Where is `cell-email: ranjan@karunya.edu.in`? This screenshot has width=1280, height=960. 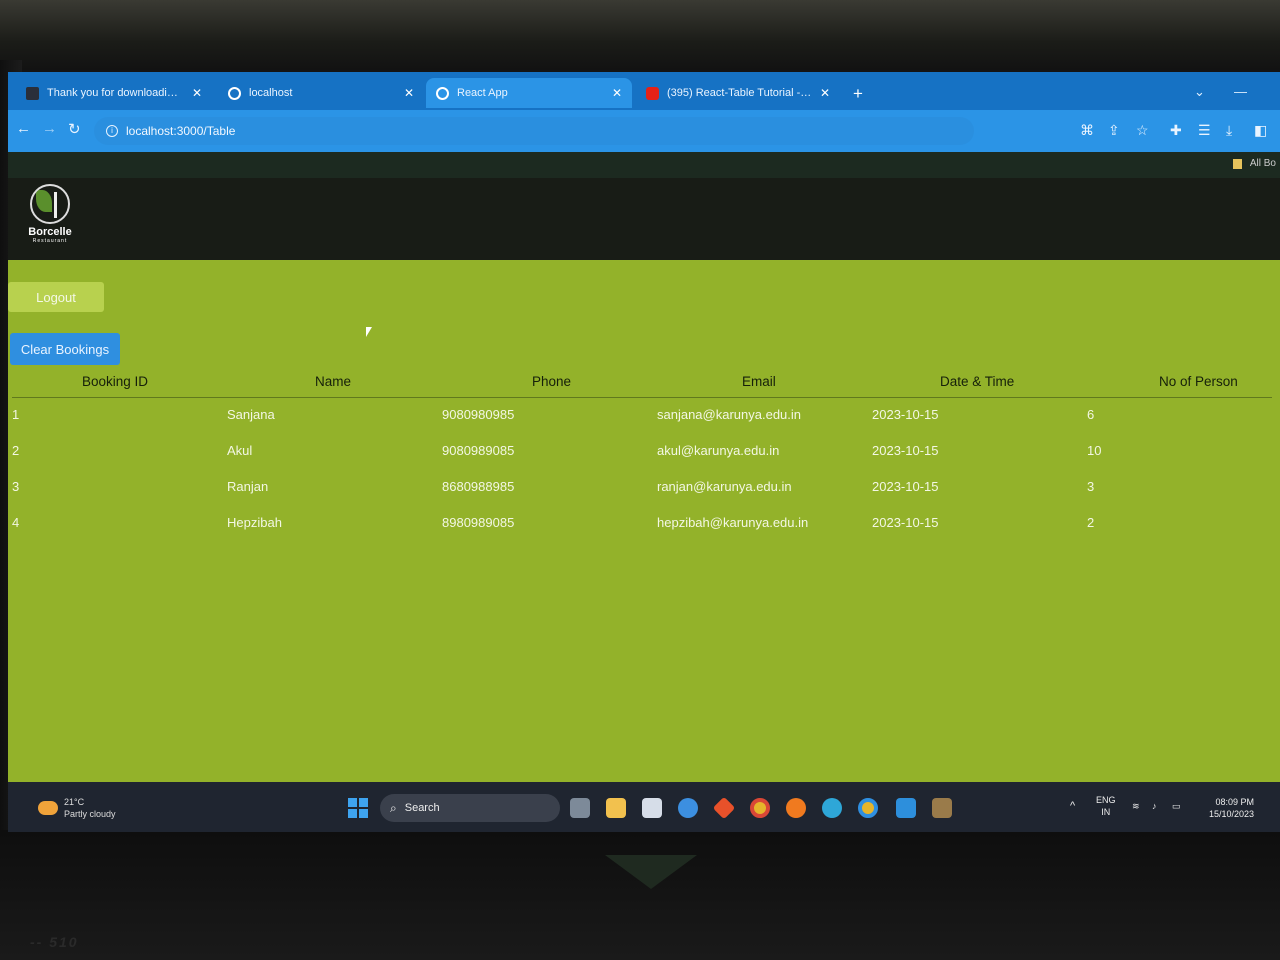
cell-email: ranjan@karunya.edu.in is located at coordinates (724, 486).